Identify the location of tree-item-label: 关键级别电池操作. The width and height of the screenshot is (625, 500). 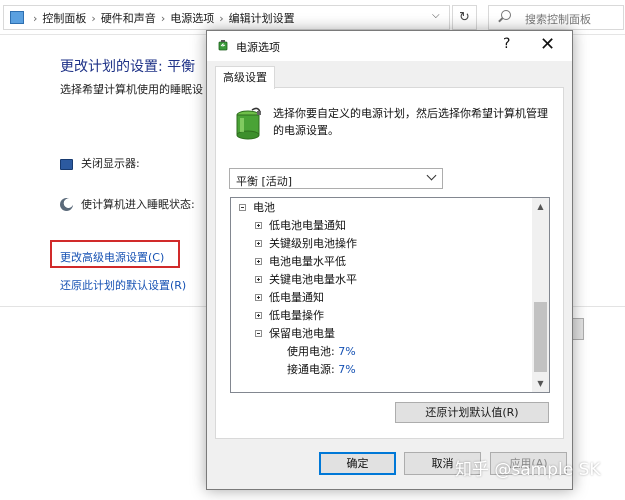
(313, 243).